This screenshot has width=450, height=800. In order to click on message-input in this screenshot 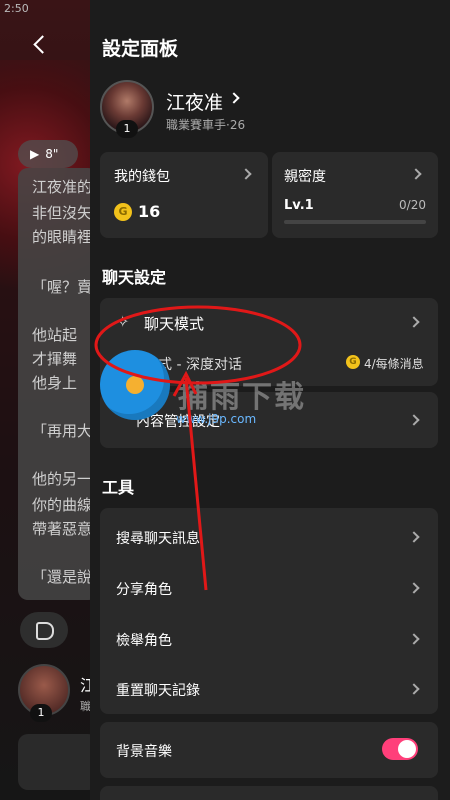, I will do `click(58, 762)`.